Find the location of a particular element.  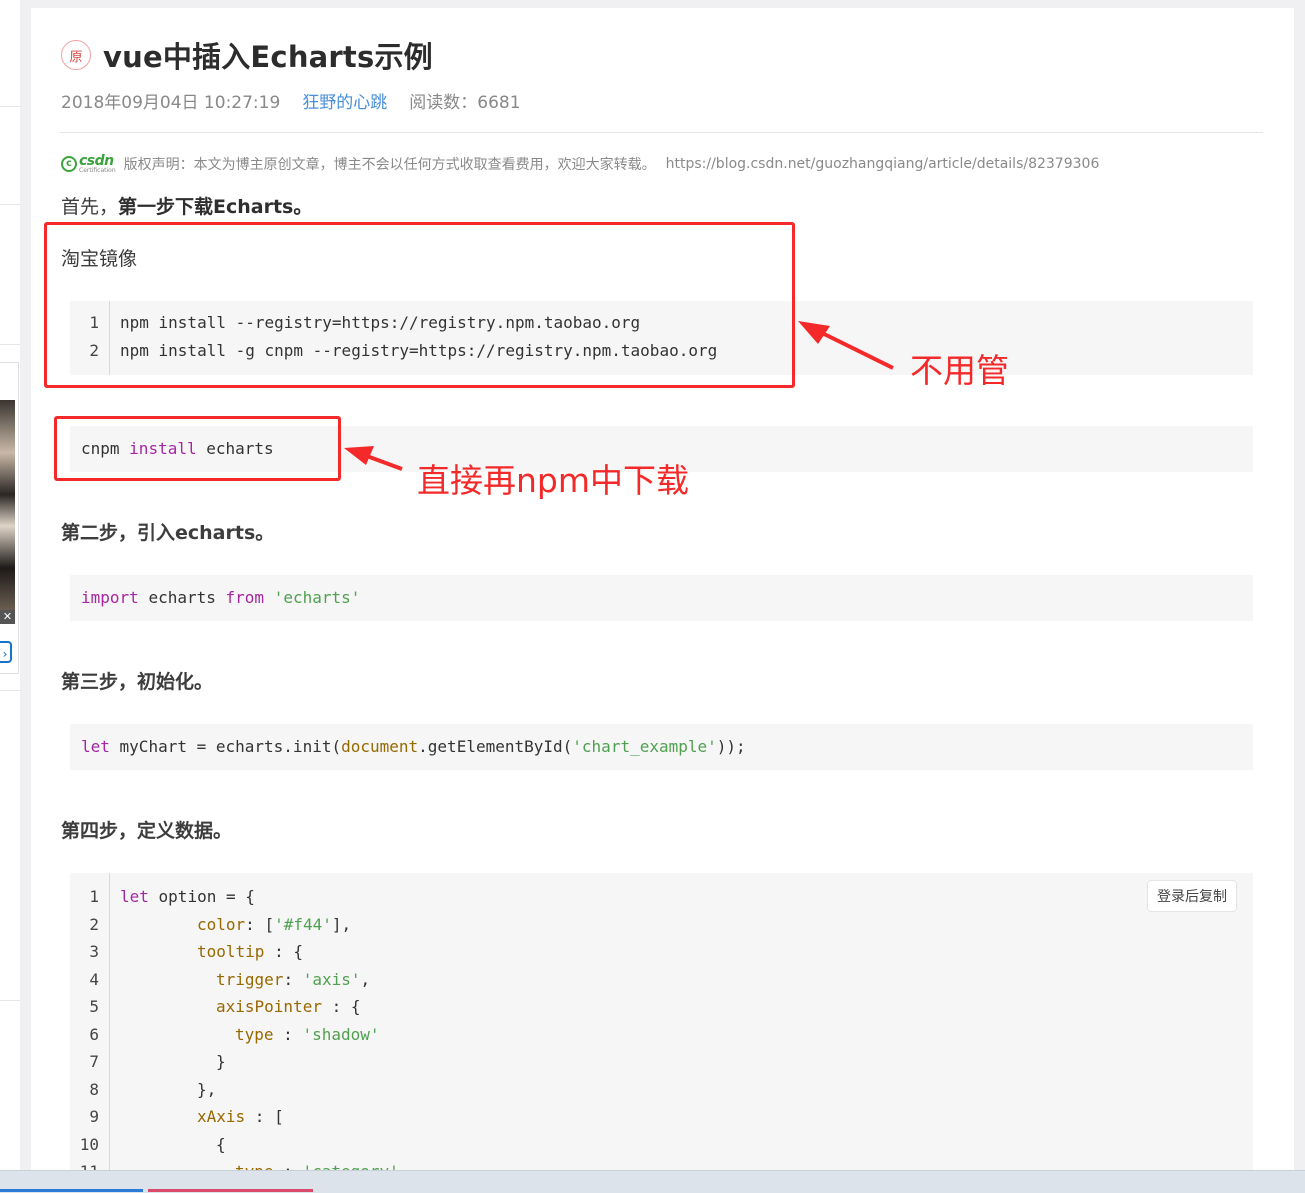

annotation-box-mirror is located at coordinates (419, 305).